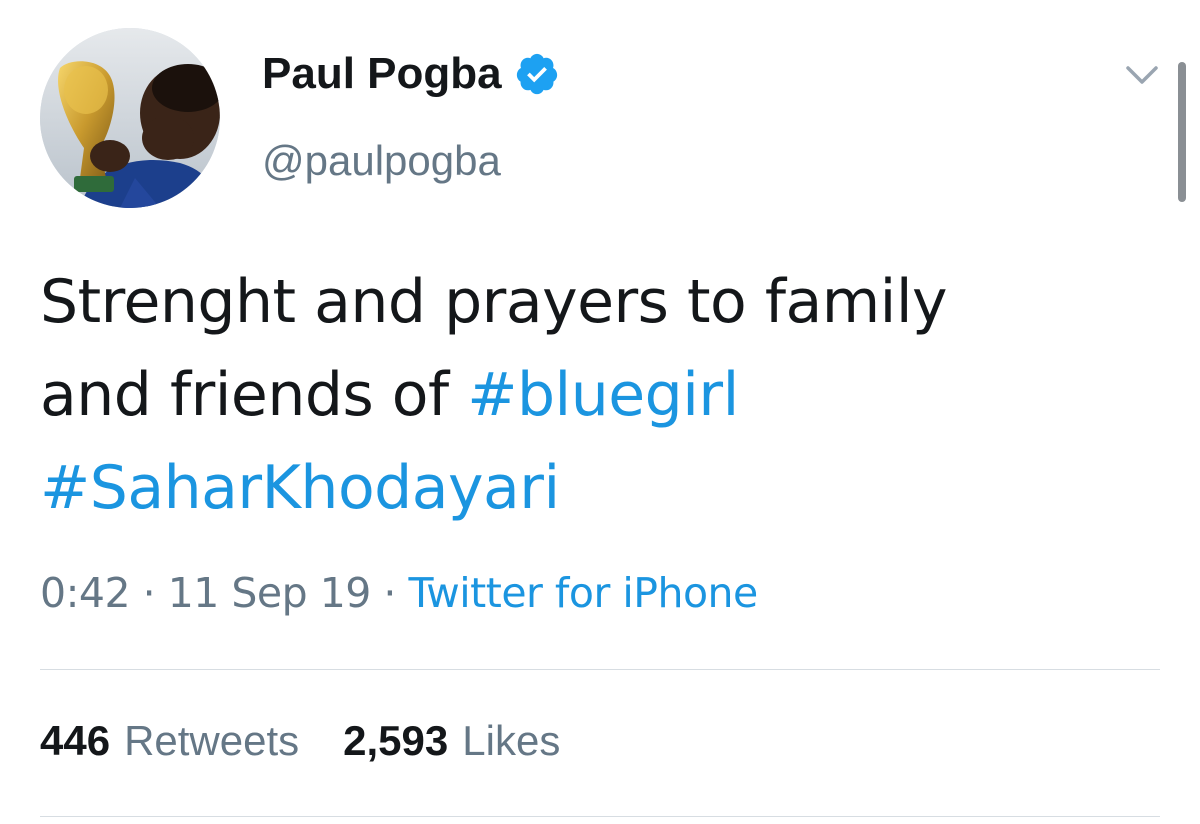  Describe the element at coordinates (270, 593) in the screenshot. I see `tweet-date: 11 Sep 19` at that location.